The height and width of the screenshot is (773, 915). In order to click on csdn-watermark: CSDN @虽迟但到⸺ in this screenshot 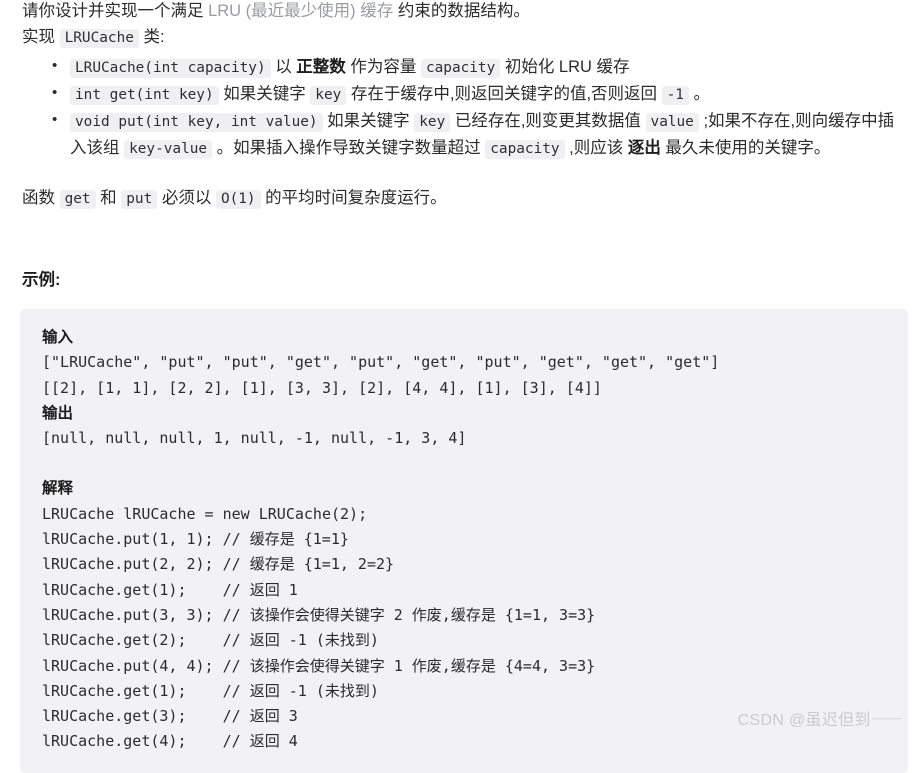, I will do `click(820, 720)`.